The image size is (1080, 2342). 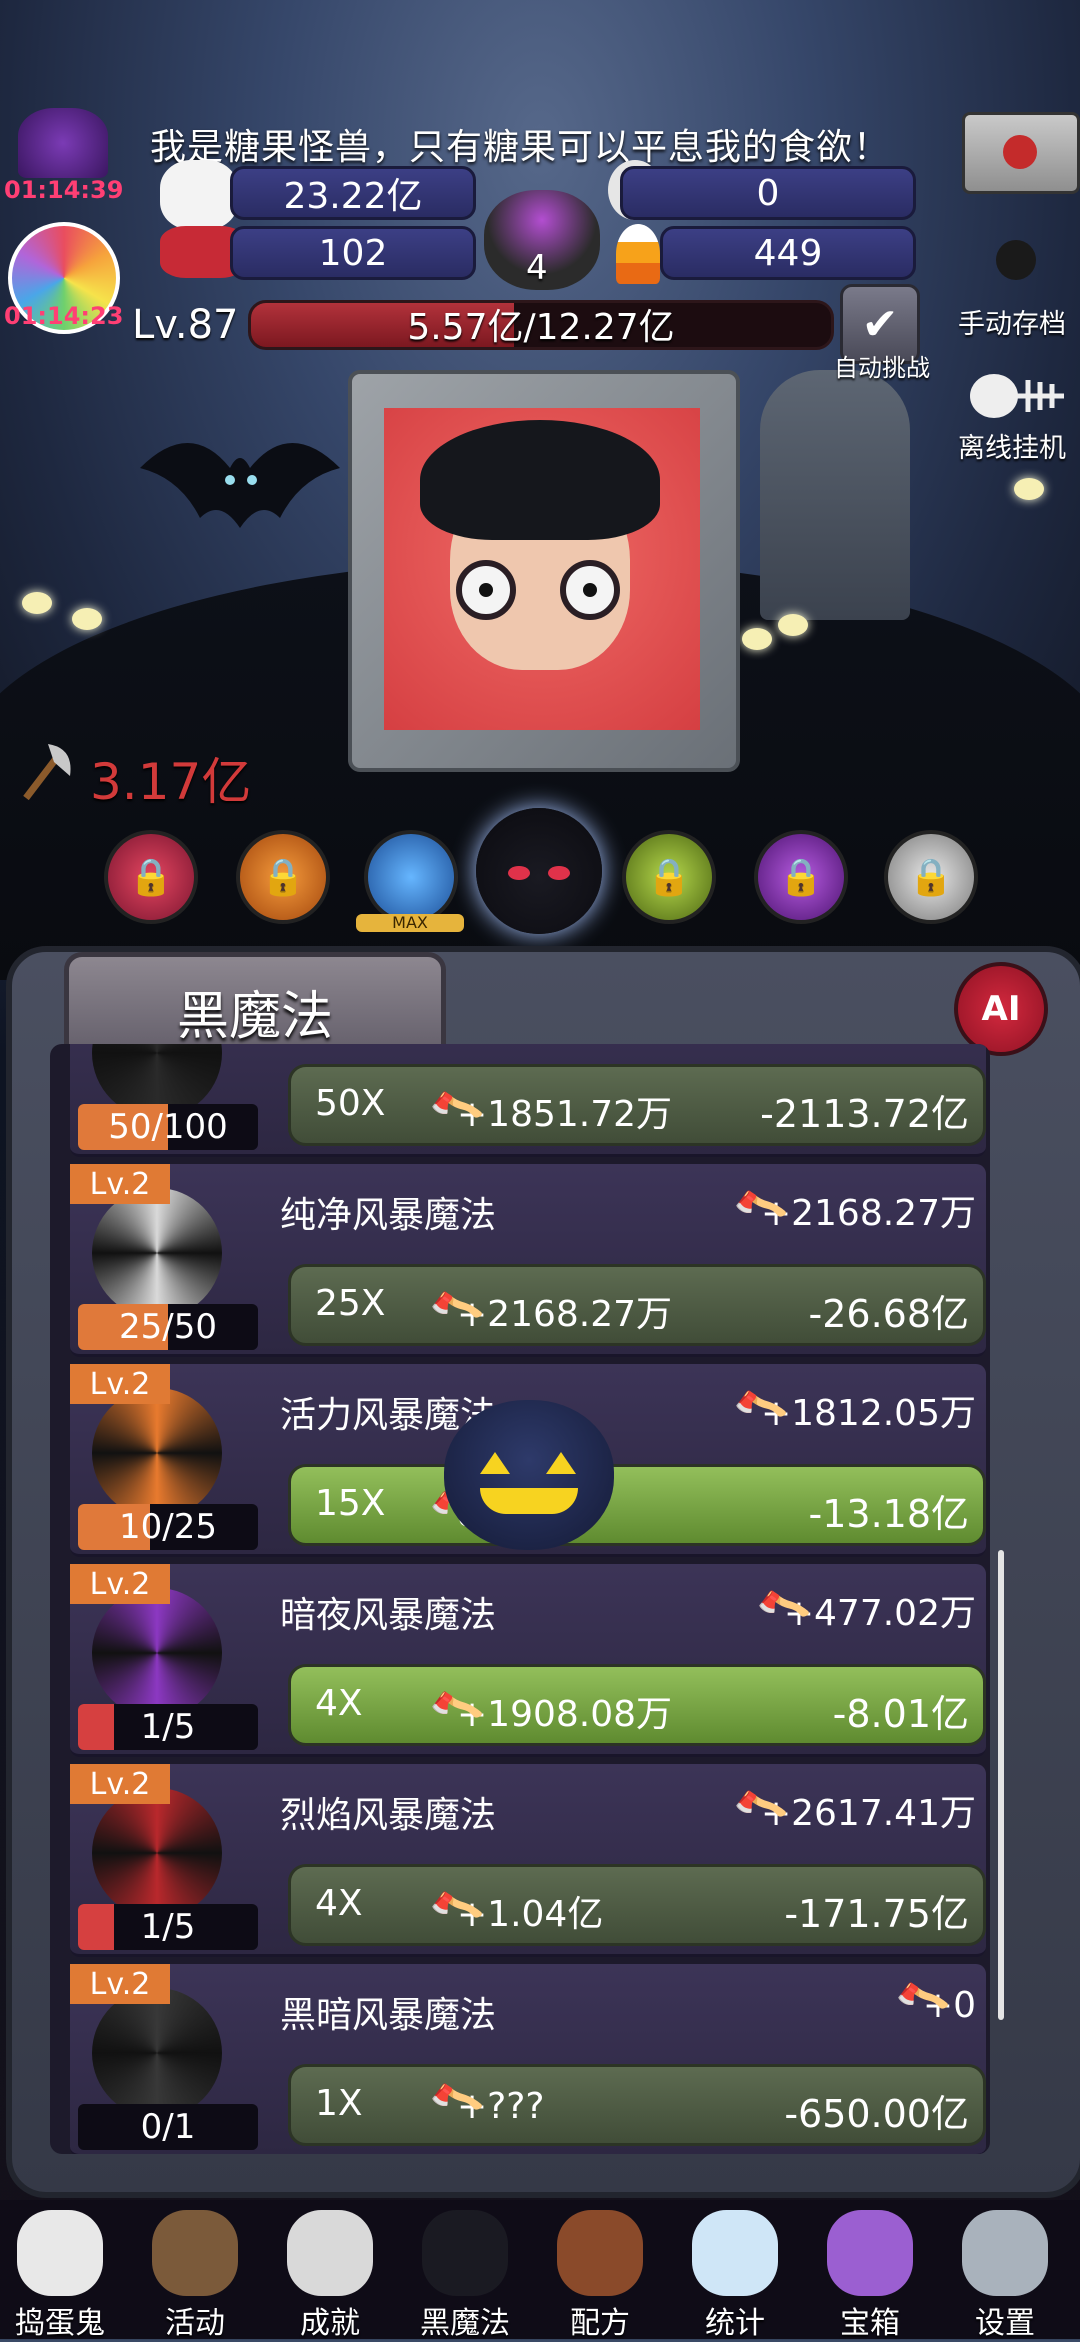 I want to click on tombstone, so click(x=835, y=495).